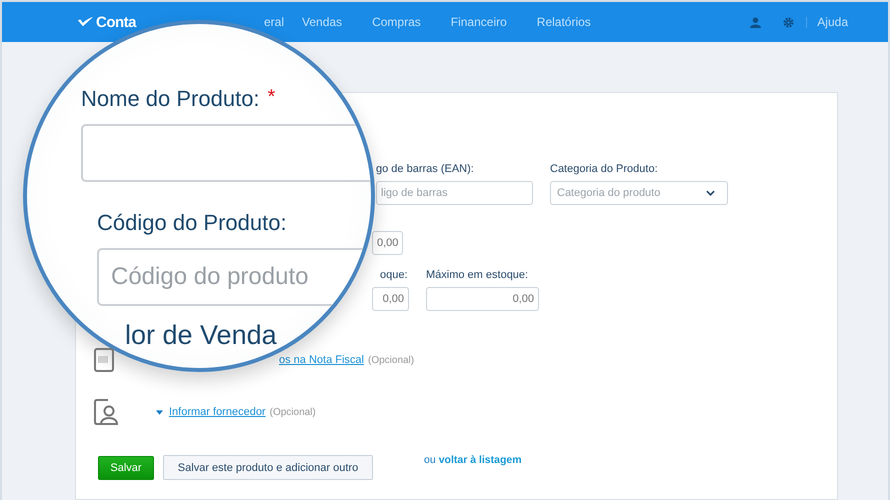 The height and width of the screenshot is (500, 890). What do you see at coordinates (563, 22) in the screenshot?
I see `nav-link: Relatórios` at bounding box center [563, 22].